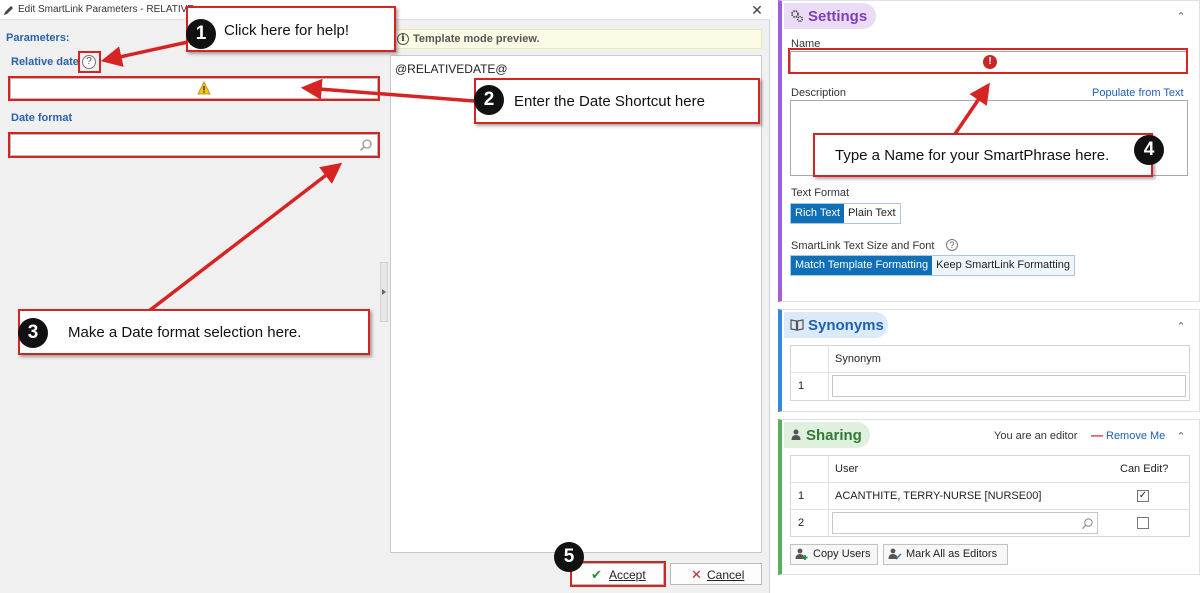 This screenshot has width=1200, height=593. Describe the element at coordinates (476, 39) in the screenshot. I see `preview-bar-text: Template mode preview.` at that location.